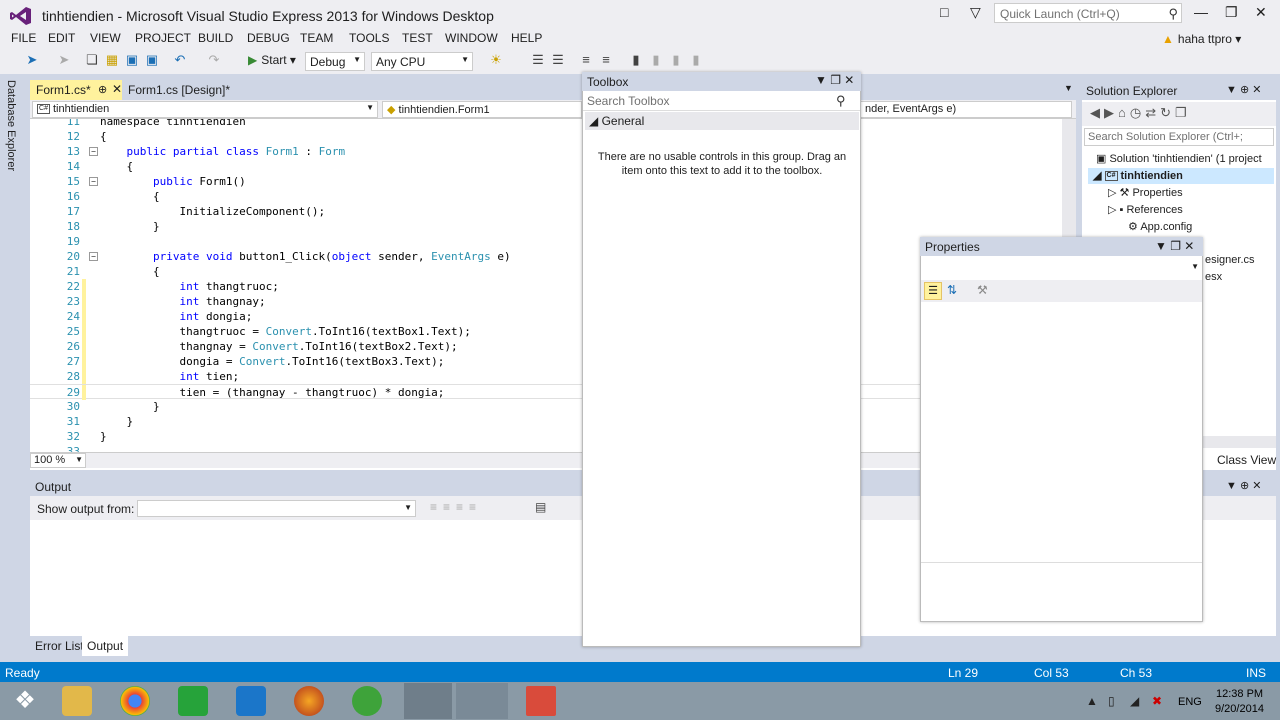 Image resolution: width=1280 pixels, height=720 pixels. What do you see at coordinates (1195, 266) in the screenshot?
I see `chevron-down-icon: ▼` at bounding box center [1195, 266].